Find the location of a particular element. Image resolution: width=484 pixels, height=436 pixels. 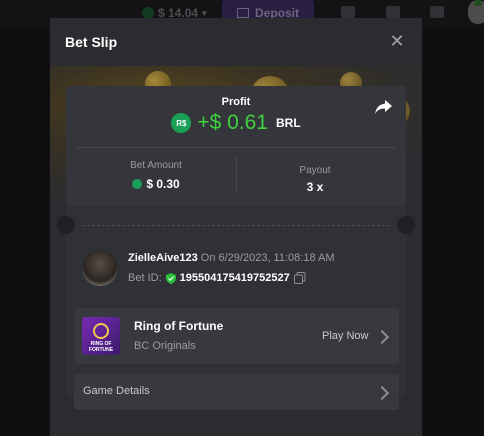

brl-coin-icon is located at coordinates (137, 184).